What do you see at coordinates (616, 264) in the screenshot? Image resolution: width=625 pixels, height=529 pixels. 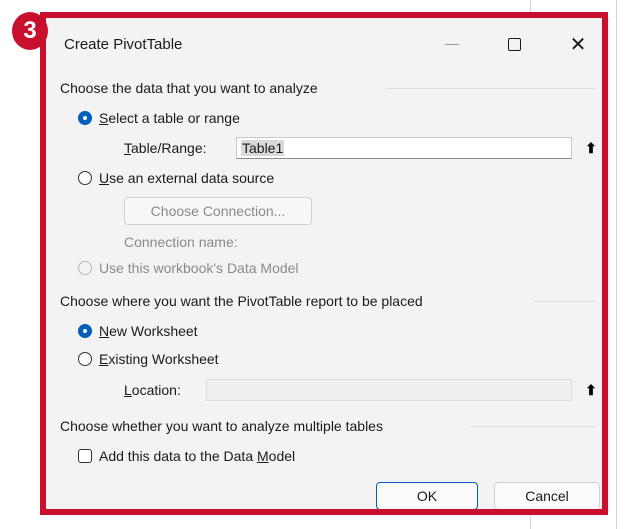 I see `sheet-gridline` at bounding box center [616, 264].